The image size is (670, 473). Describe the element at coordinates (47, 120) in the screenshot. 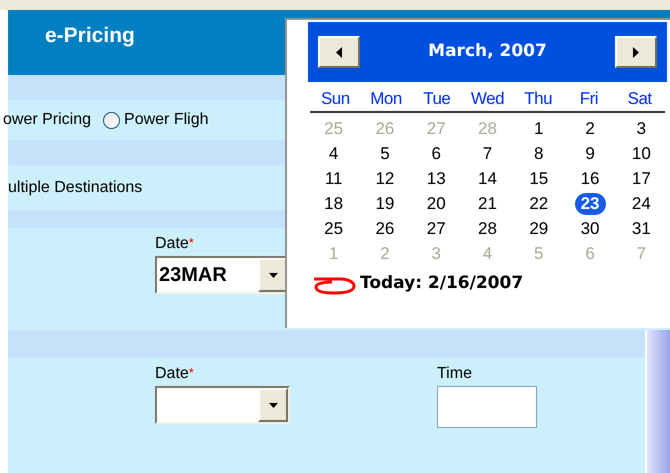

I see `option-label: ower Pricing` at that location.